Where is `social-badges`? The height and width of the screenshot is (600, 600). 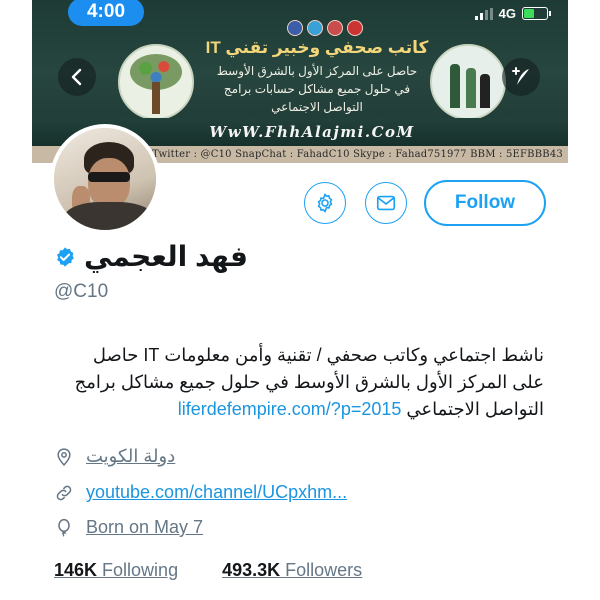 social-badges is located at coordinates (325, 28).